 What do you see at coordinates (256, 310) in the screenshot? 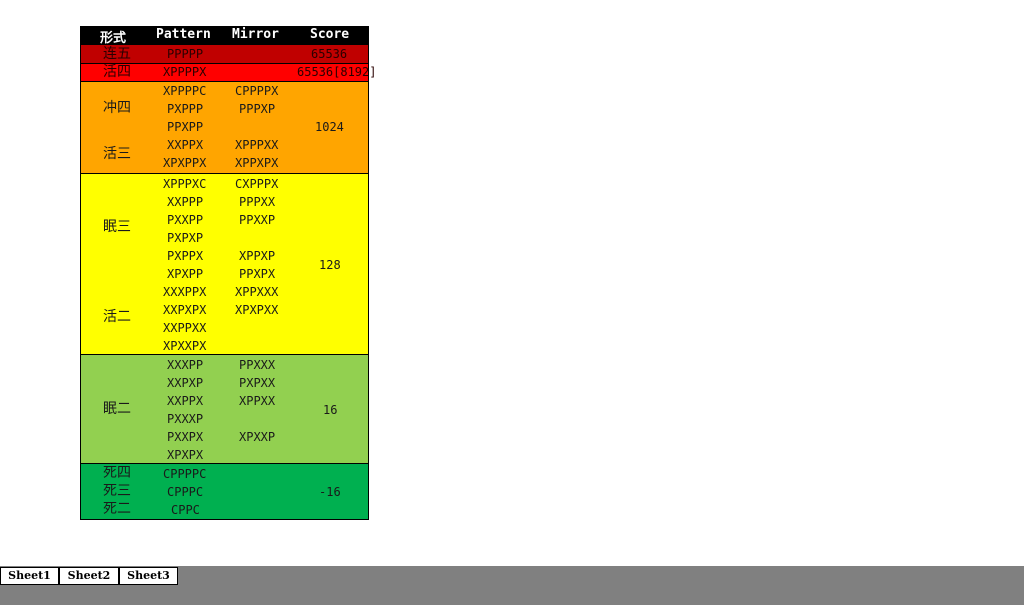
I see `mirror-cell: XPXPXX` at bounding box center [256, 310].